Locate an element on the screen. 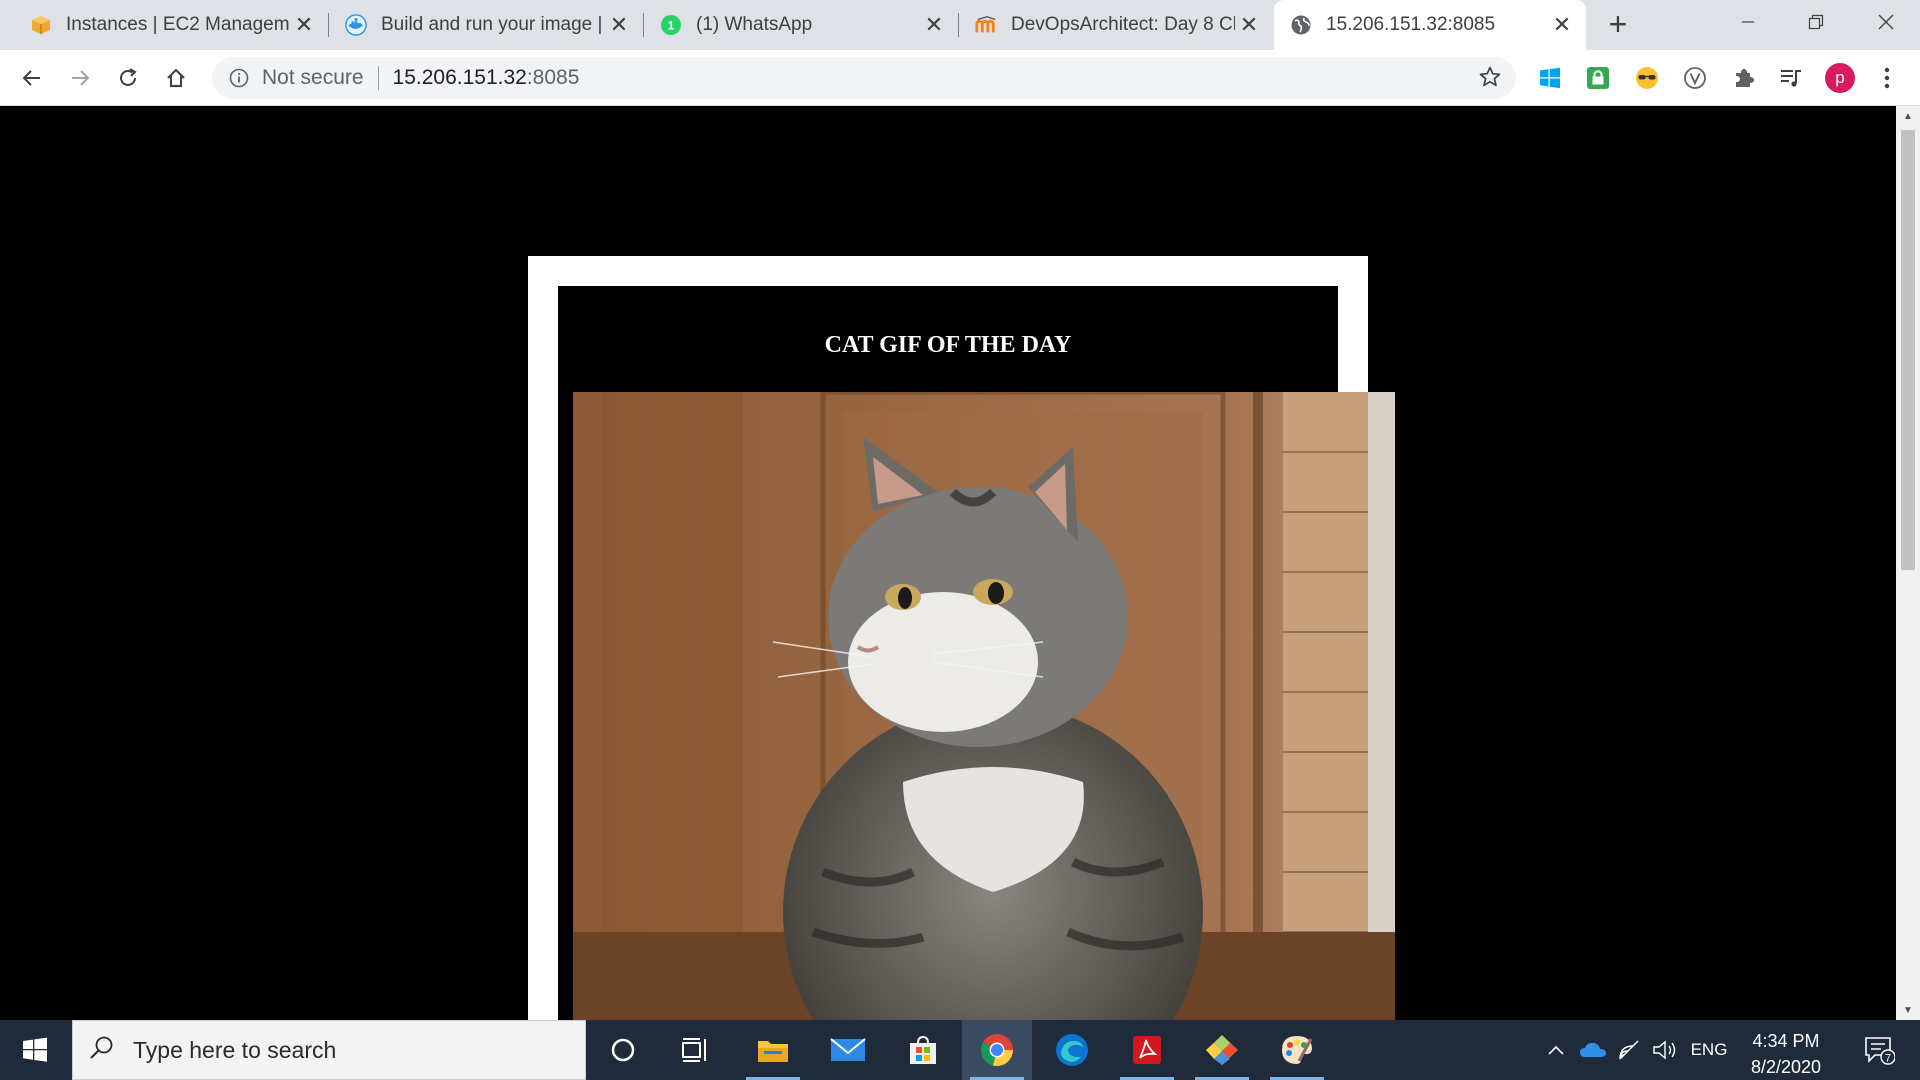 The height and width of the screenshot is (1080, 1920). windows-extension-icon is located at coordinates (1550, 78).